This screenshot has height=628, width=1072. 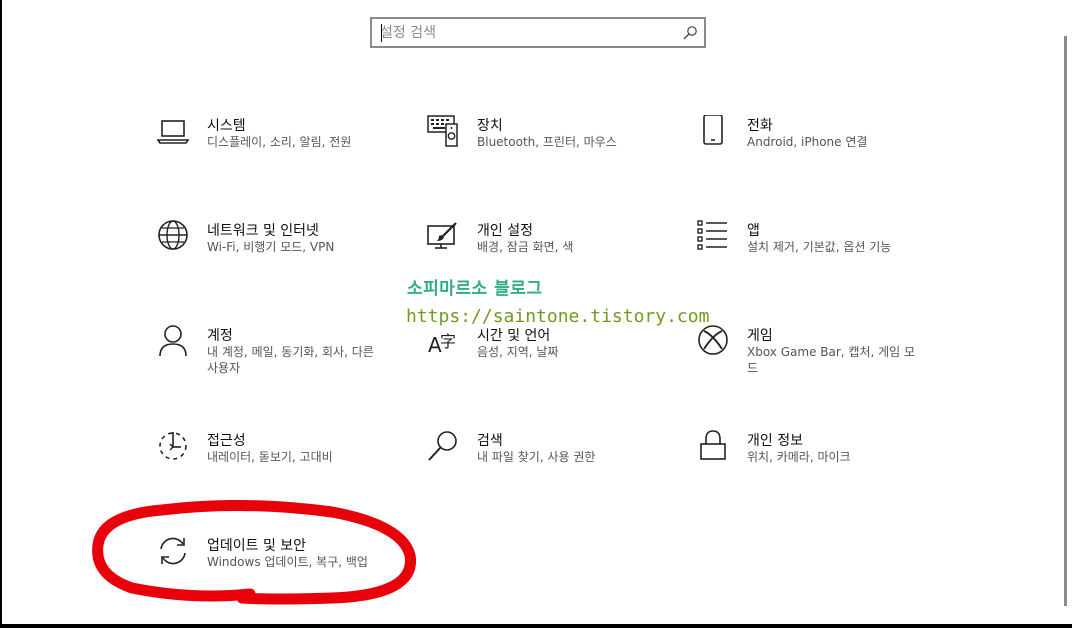 What do you see at coordinates (173, 132) in the screenshot?
I see `laptop-icon` at bounding box center [173, 132].